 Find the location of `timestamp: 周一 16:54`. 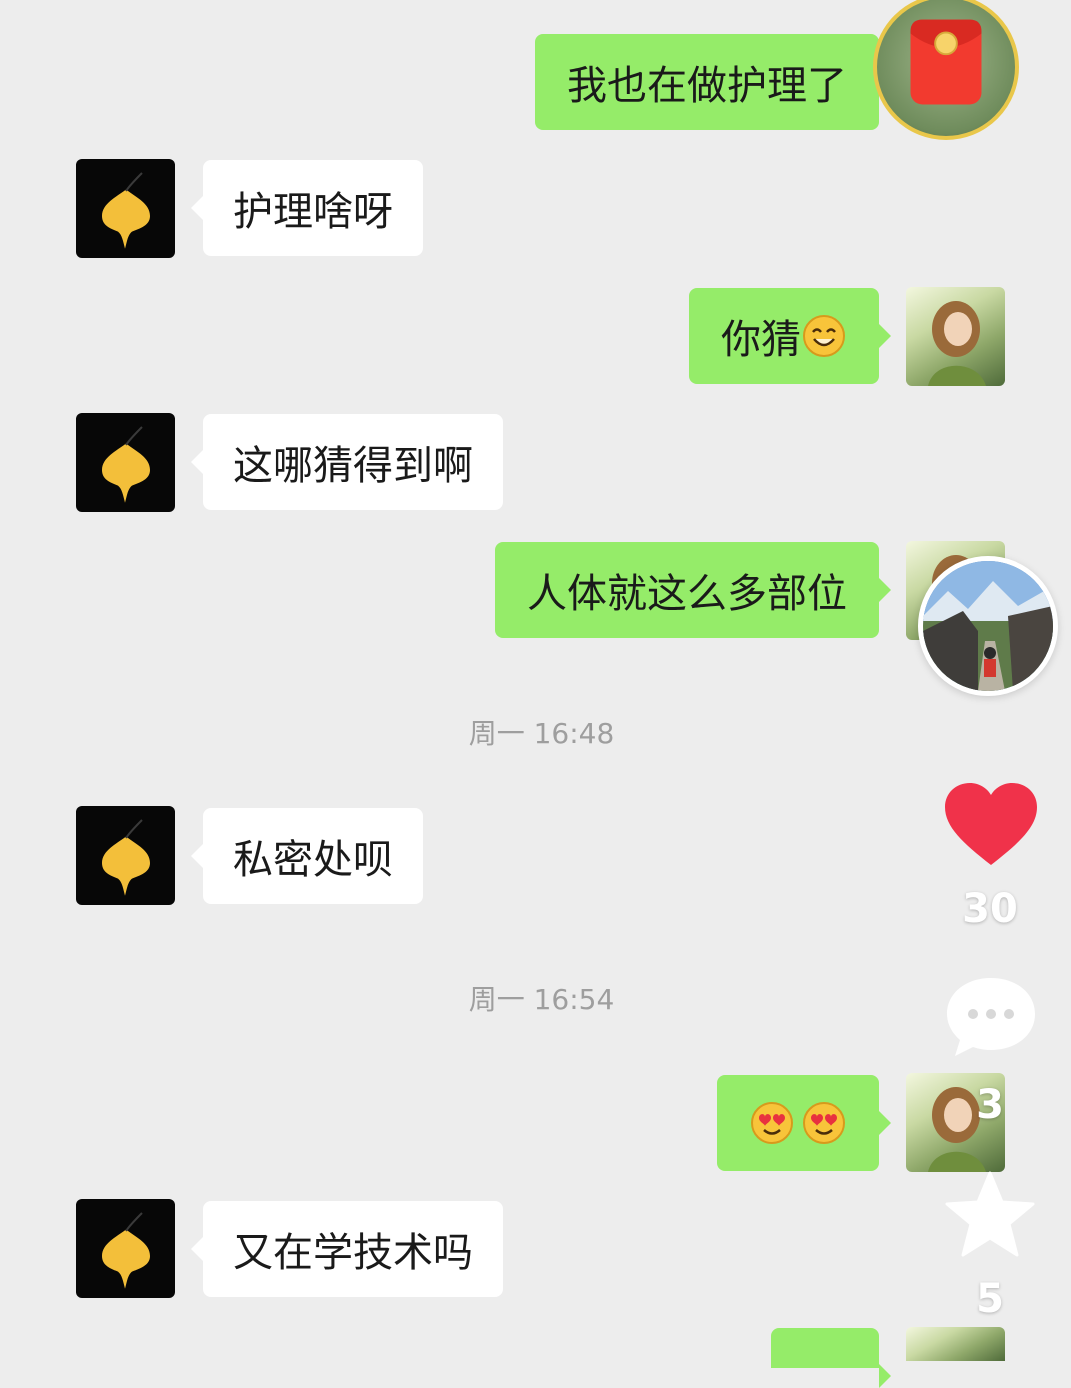

timestamp: 周一 16:54 is located at coordinates (541, 999).